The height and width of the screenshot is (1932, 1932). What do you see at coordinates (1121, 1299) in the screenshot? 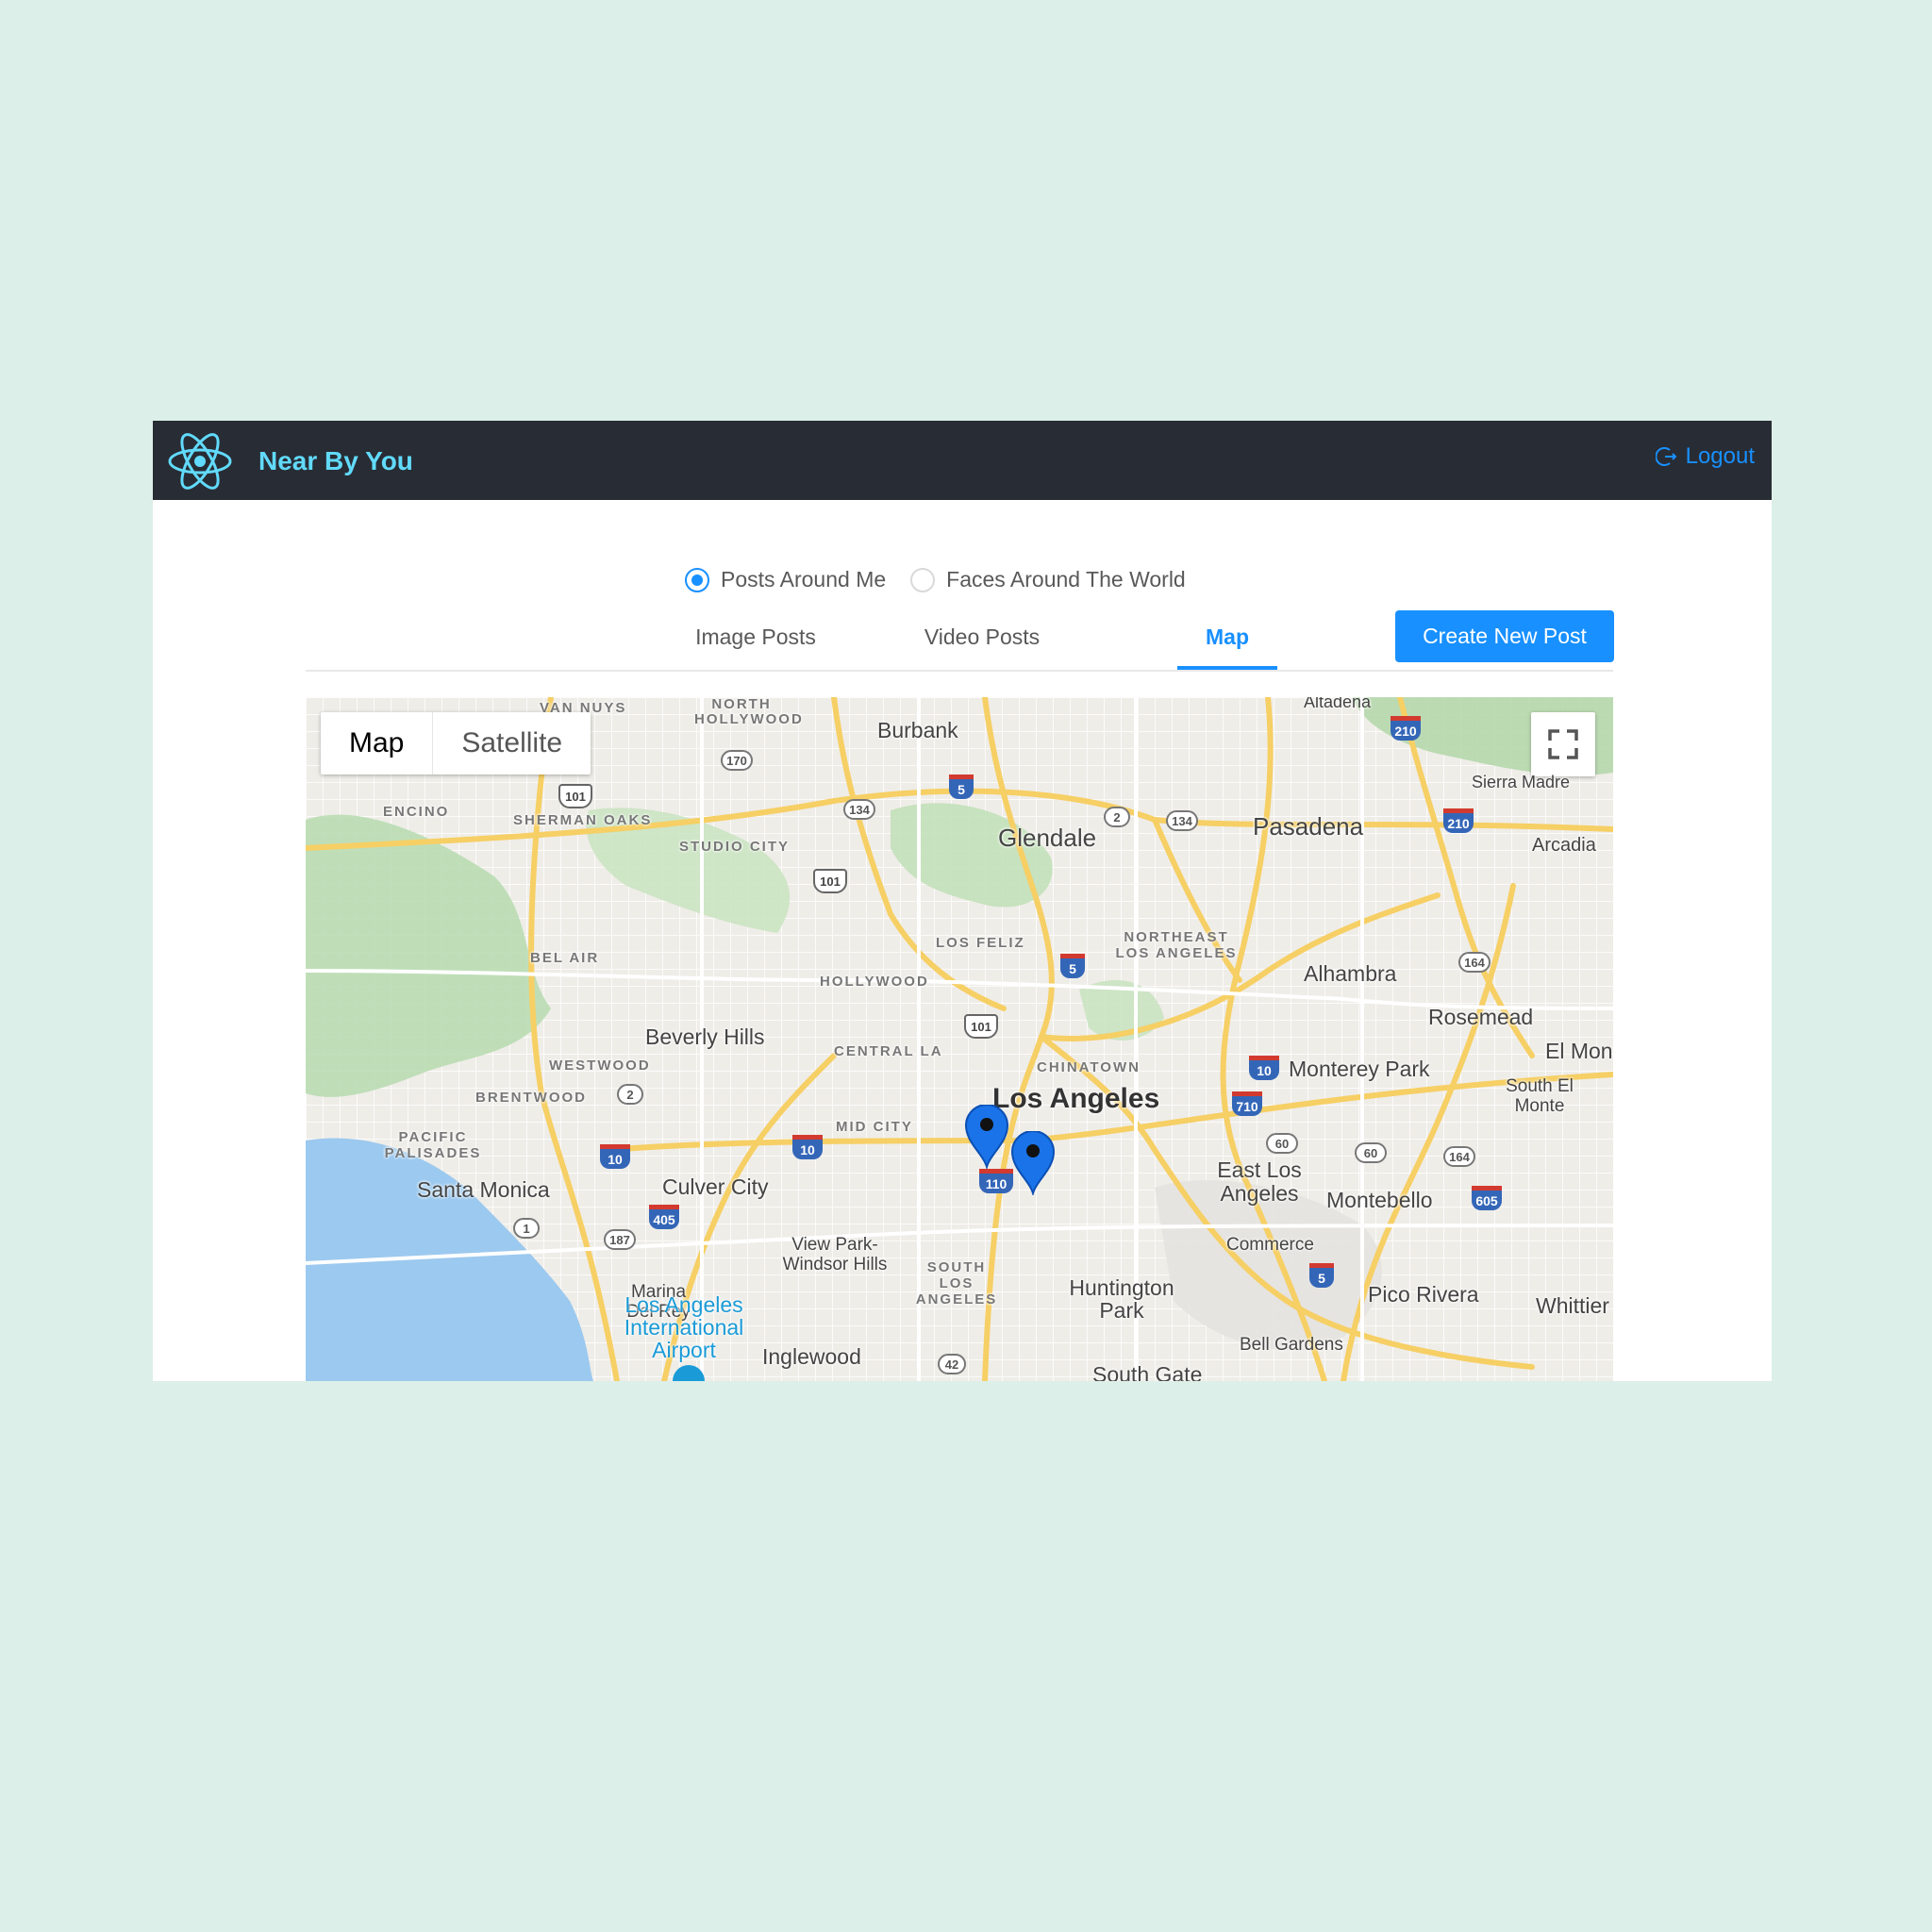
I see `map-label-huntington-park: Huntington Park` at bounding box center [1121, 1299].